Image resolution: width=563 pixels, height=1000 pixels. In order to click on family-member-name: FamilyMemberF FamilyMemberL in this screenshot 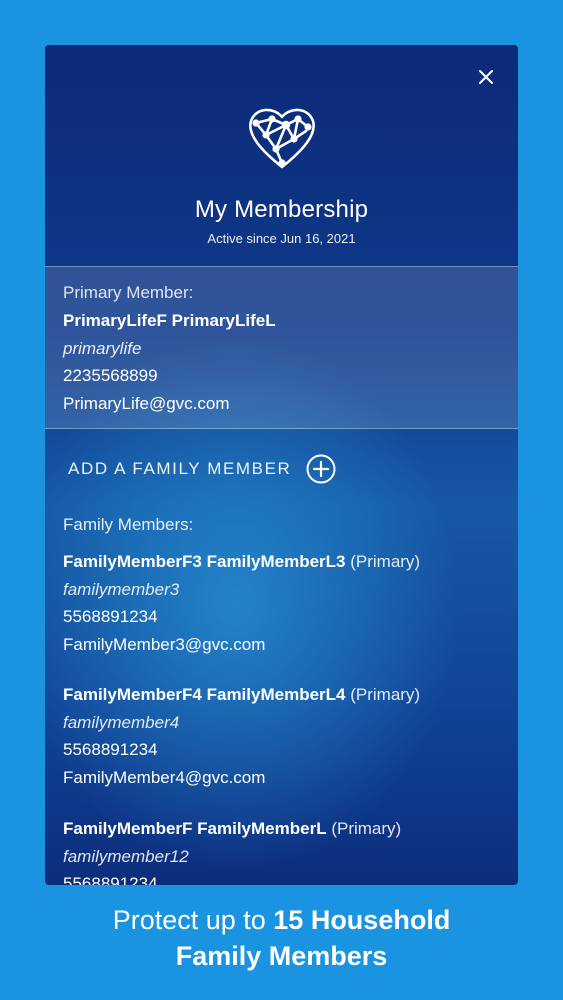, I will do `click(195, 828)`.